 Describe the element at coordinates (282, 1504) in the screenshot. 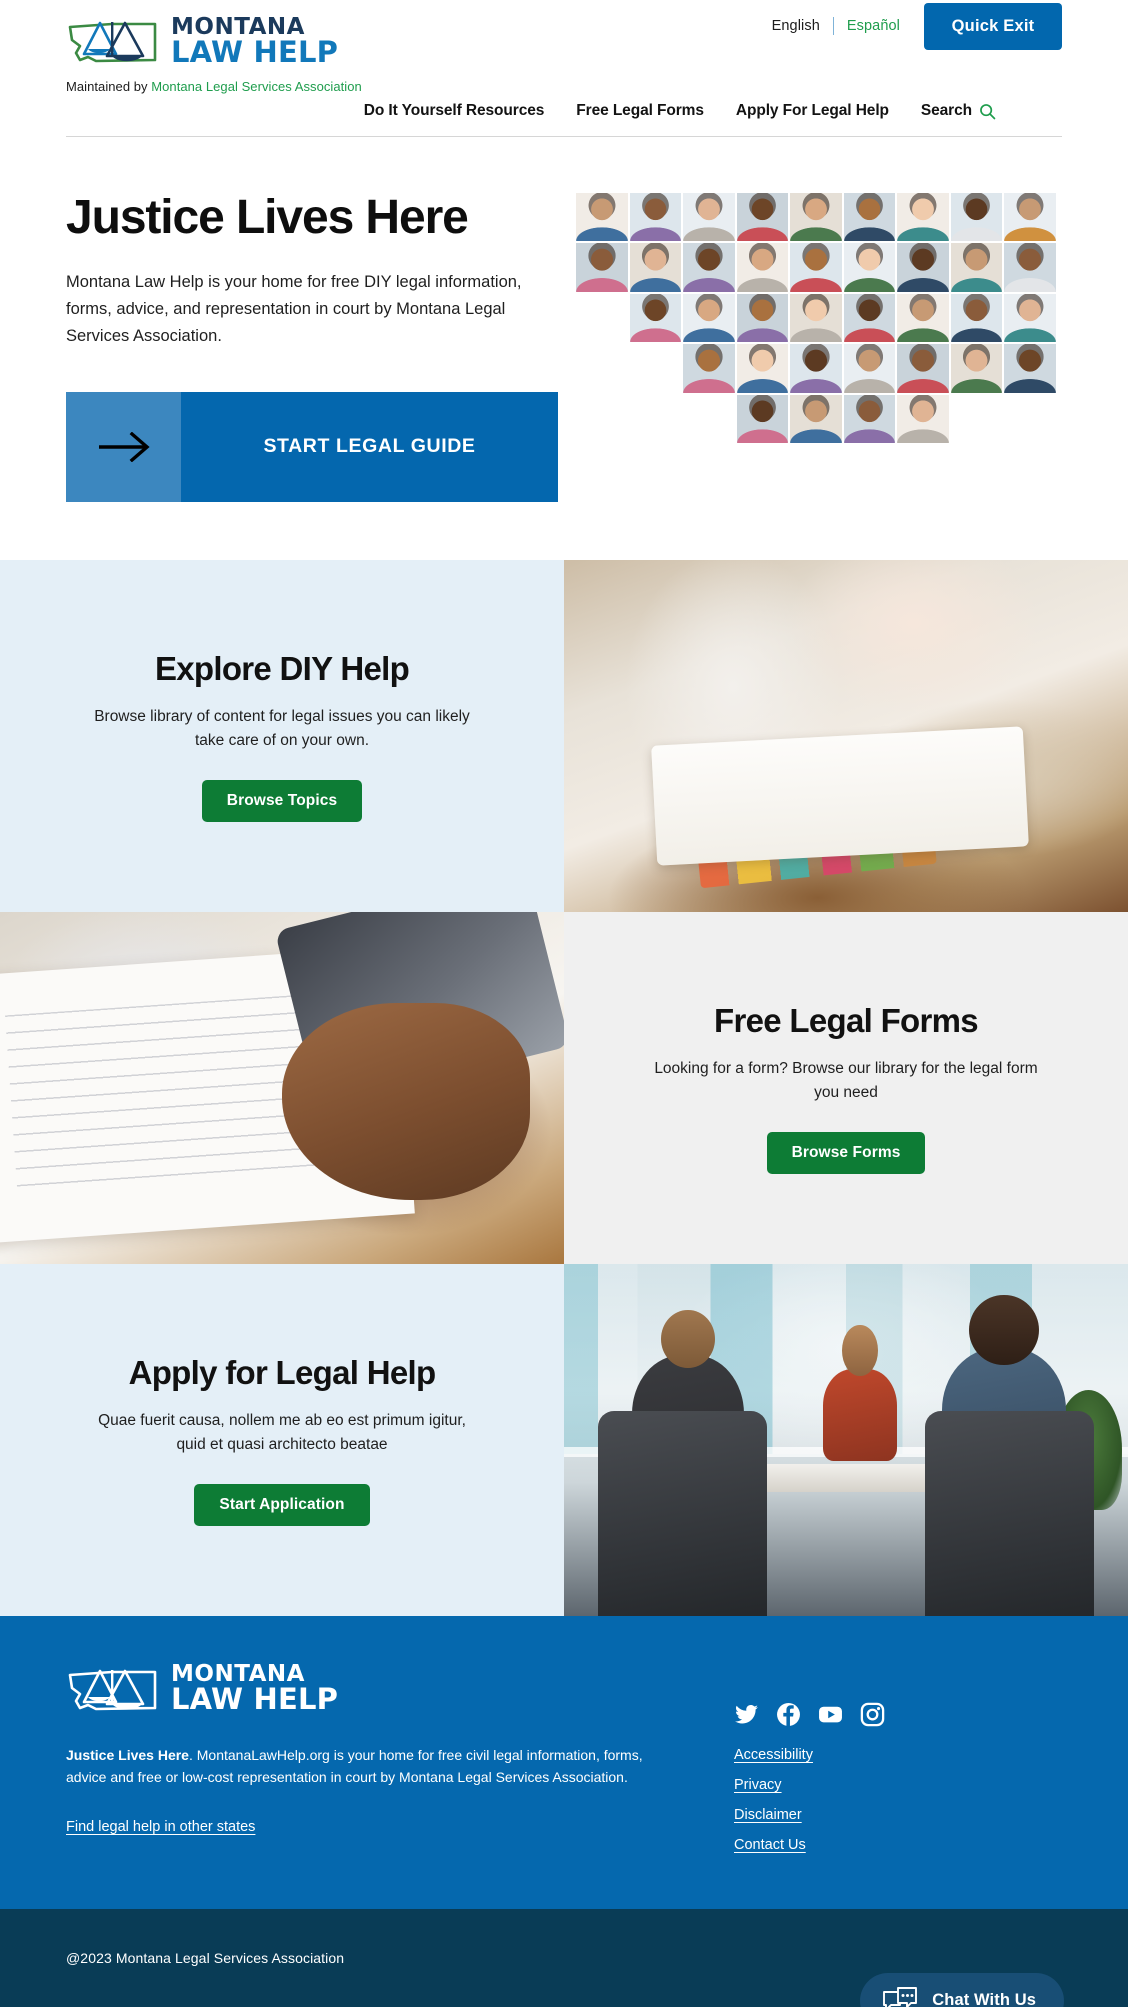

I see `start-application-button: Start Application` at that location.